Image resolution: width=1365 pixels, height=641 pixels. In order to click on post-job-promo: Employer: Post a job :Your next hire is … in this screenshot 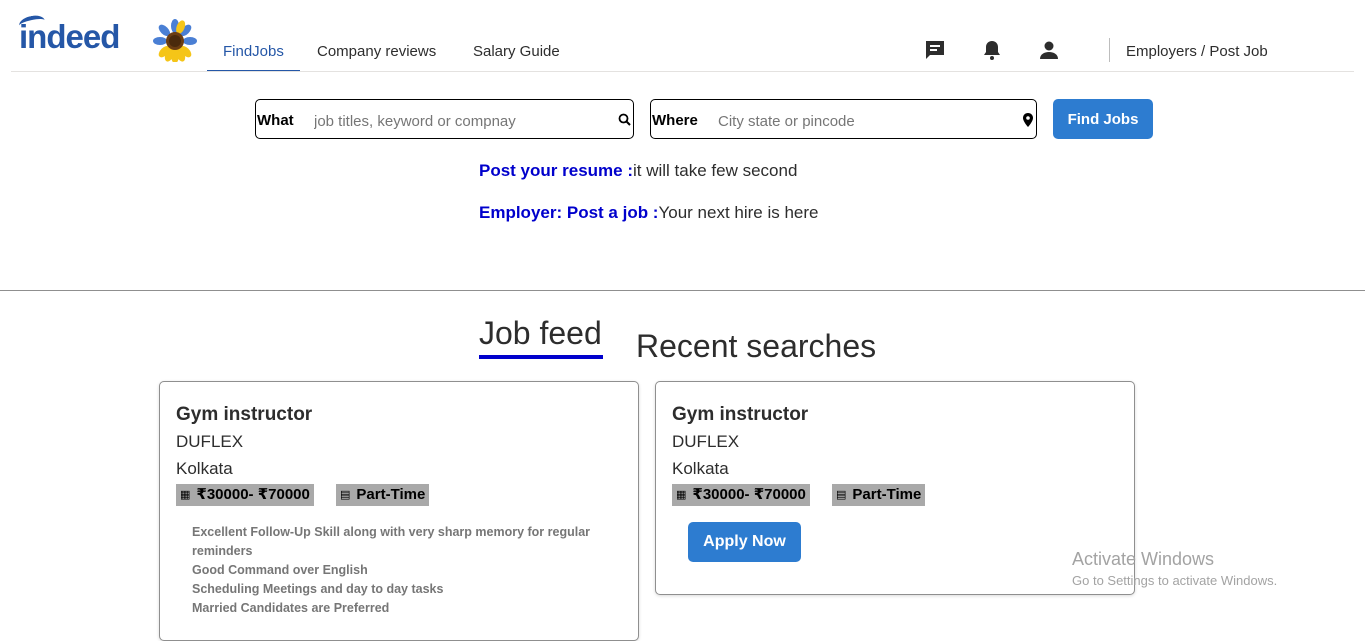, I will do `click(649, 213)`.